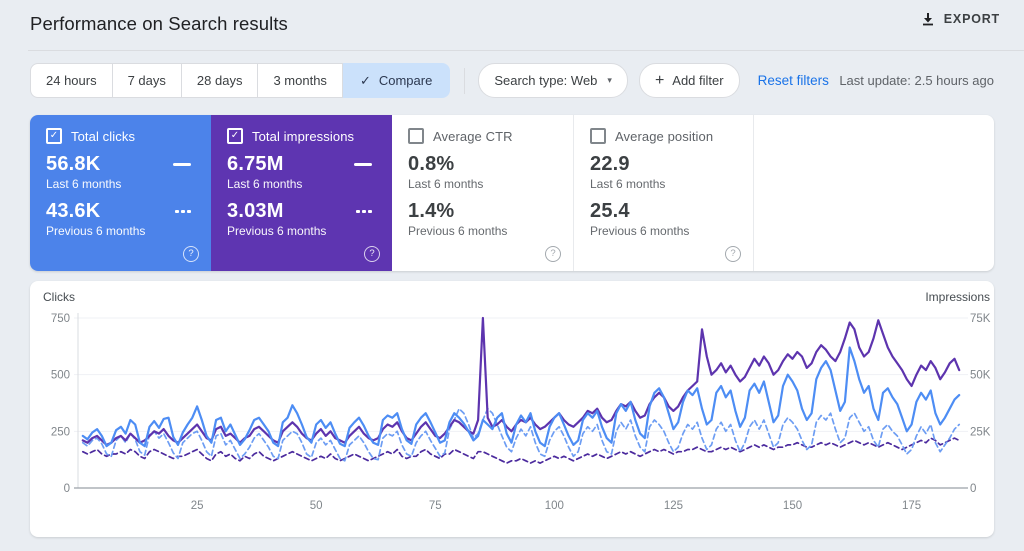 The image size is (1024, 551). What do you see at coordinates (147, 80) in the screenshot?
I see `date-chip-7-days: 7 days` at bounding box center [147, 80].